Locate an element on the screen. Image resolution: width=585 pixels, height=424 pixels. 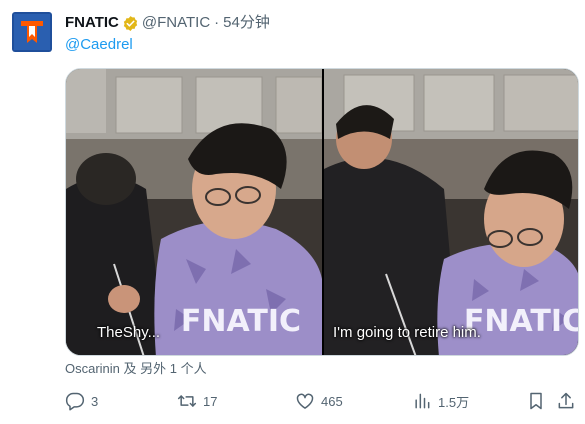
views-chart-icon is located at coordinates (422, 401).